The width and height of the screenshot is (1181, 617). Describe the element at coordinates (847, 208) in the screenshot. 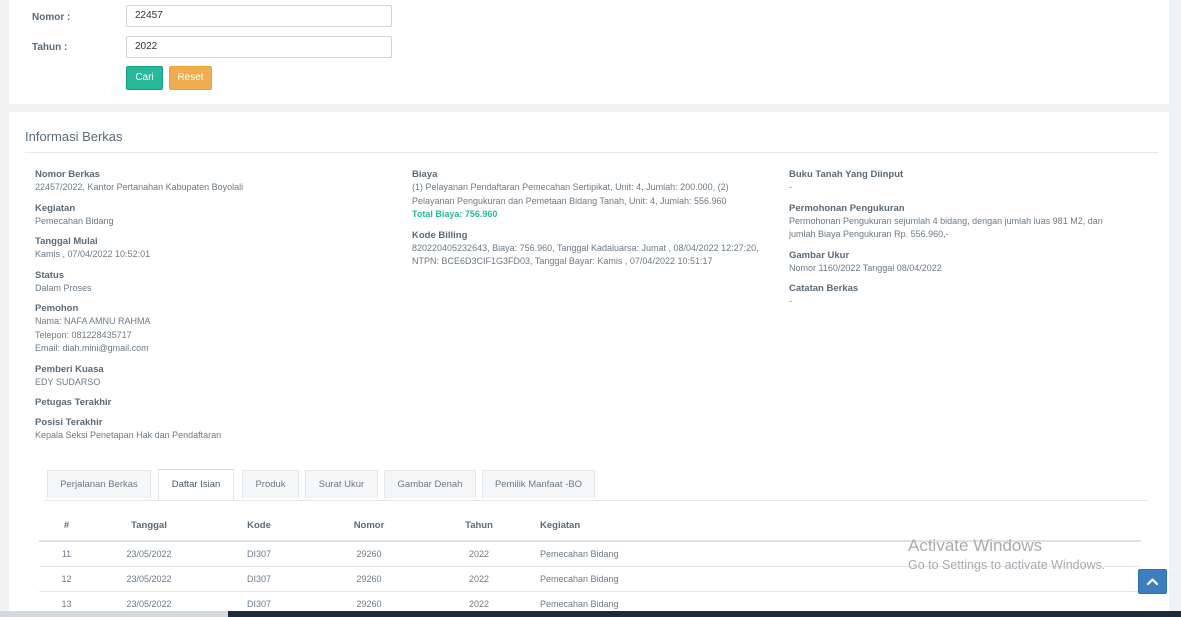

I see `permohonan-pengukuran-label: Permohonan Pengukuran` at that location.